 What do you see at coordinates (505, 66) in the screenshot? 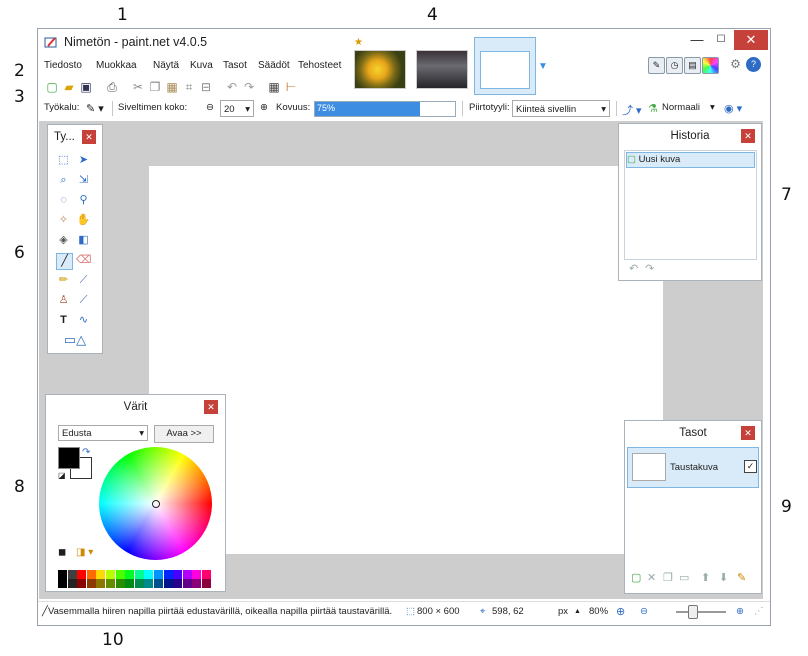
I see `image-tab-selected` at bounding box center [505, 66].